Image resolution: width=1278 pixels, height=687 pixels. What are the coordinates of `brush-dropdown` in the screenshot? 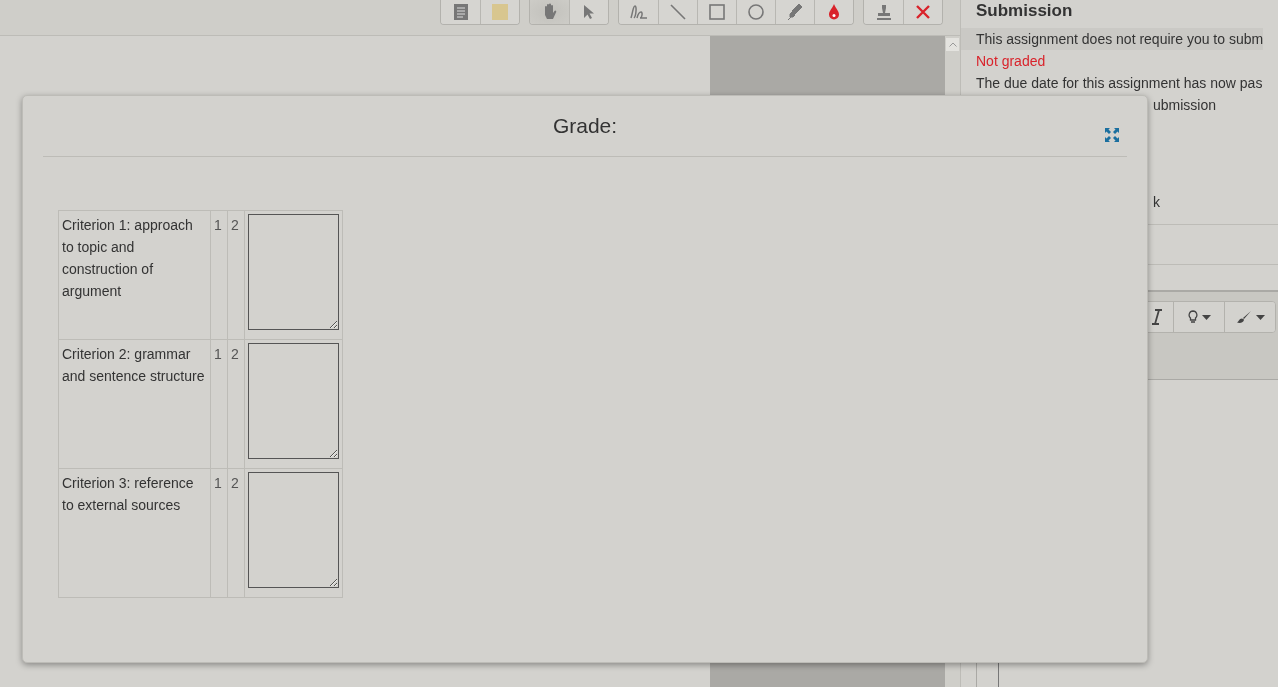 It's located at (1249, 317).